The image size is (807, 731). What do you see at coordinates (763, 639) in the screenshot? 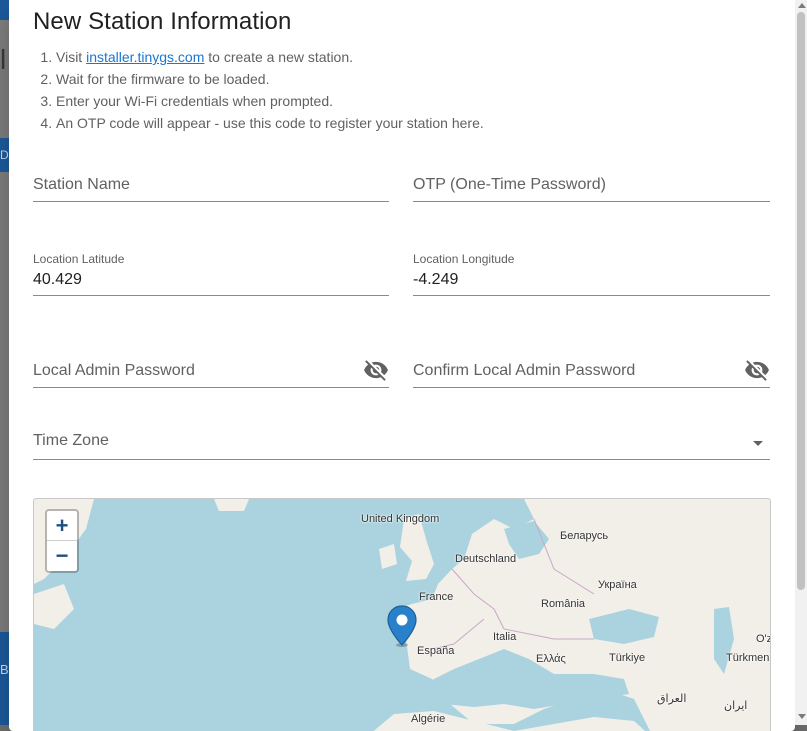
I see `map-label: O'z` at bounding box center [763, 639].